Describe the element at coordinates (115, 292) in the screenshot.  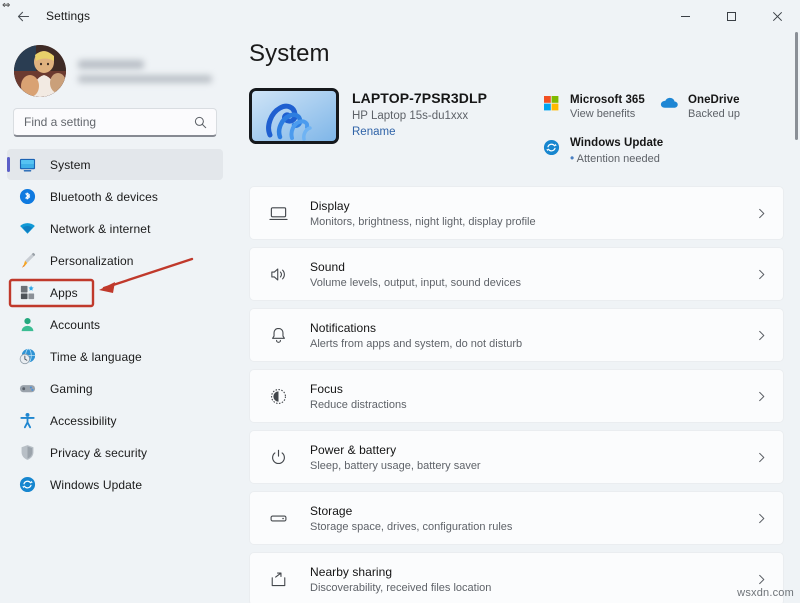
I see `sidebar-item-apps: Apps` at that location.